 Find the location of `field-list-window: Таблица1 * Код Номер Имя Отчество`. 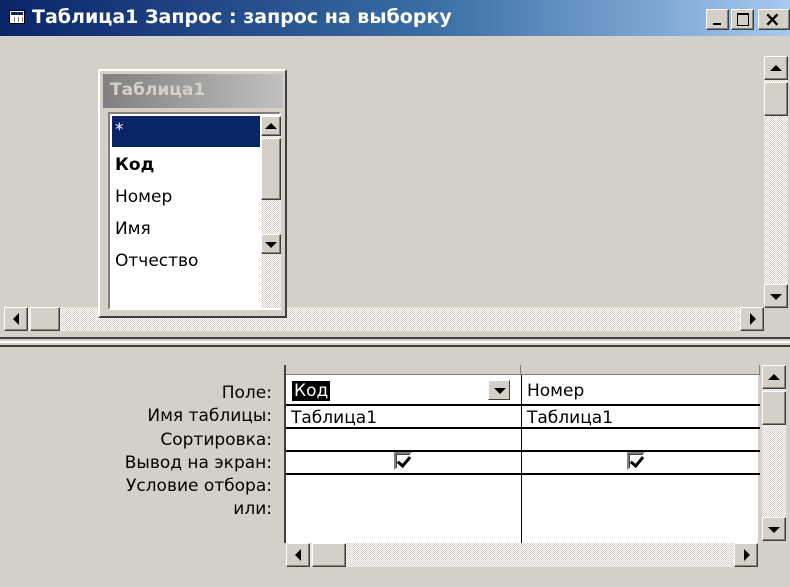

field-list-window: Таблица1 * Код Номер Имя Отчество is located at coordinates (192, 193).